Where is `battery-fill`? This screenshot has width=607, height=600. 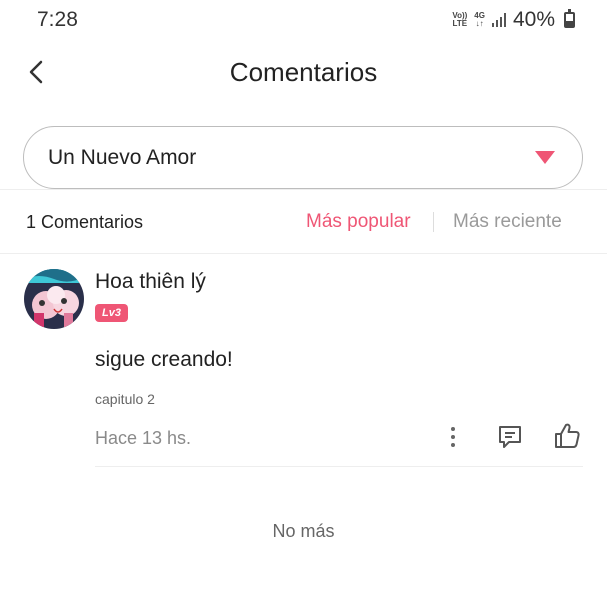
battery-fill is located at coordinates (569, 23).